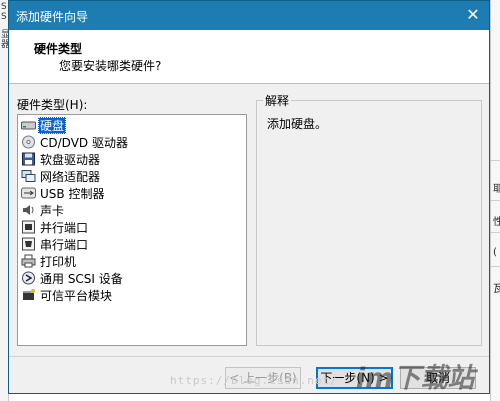  I want to click on list-item-label: 声卡, so click(52, 210).